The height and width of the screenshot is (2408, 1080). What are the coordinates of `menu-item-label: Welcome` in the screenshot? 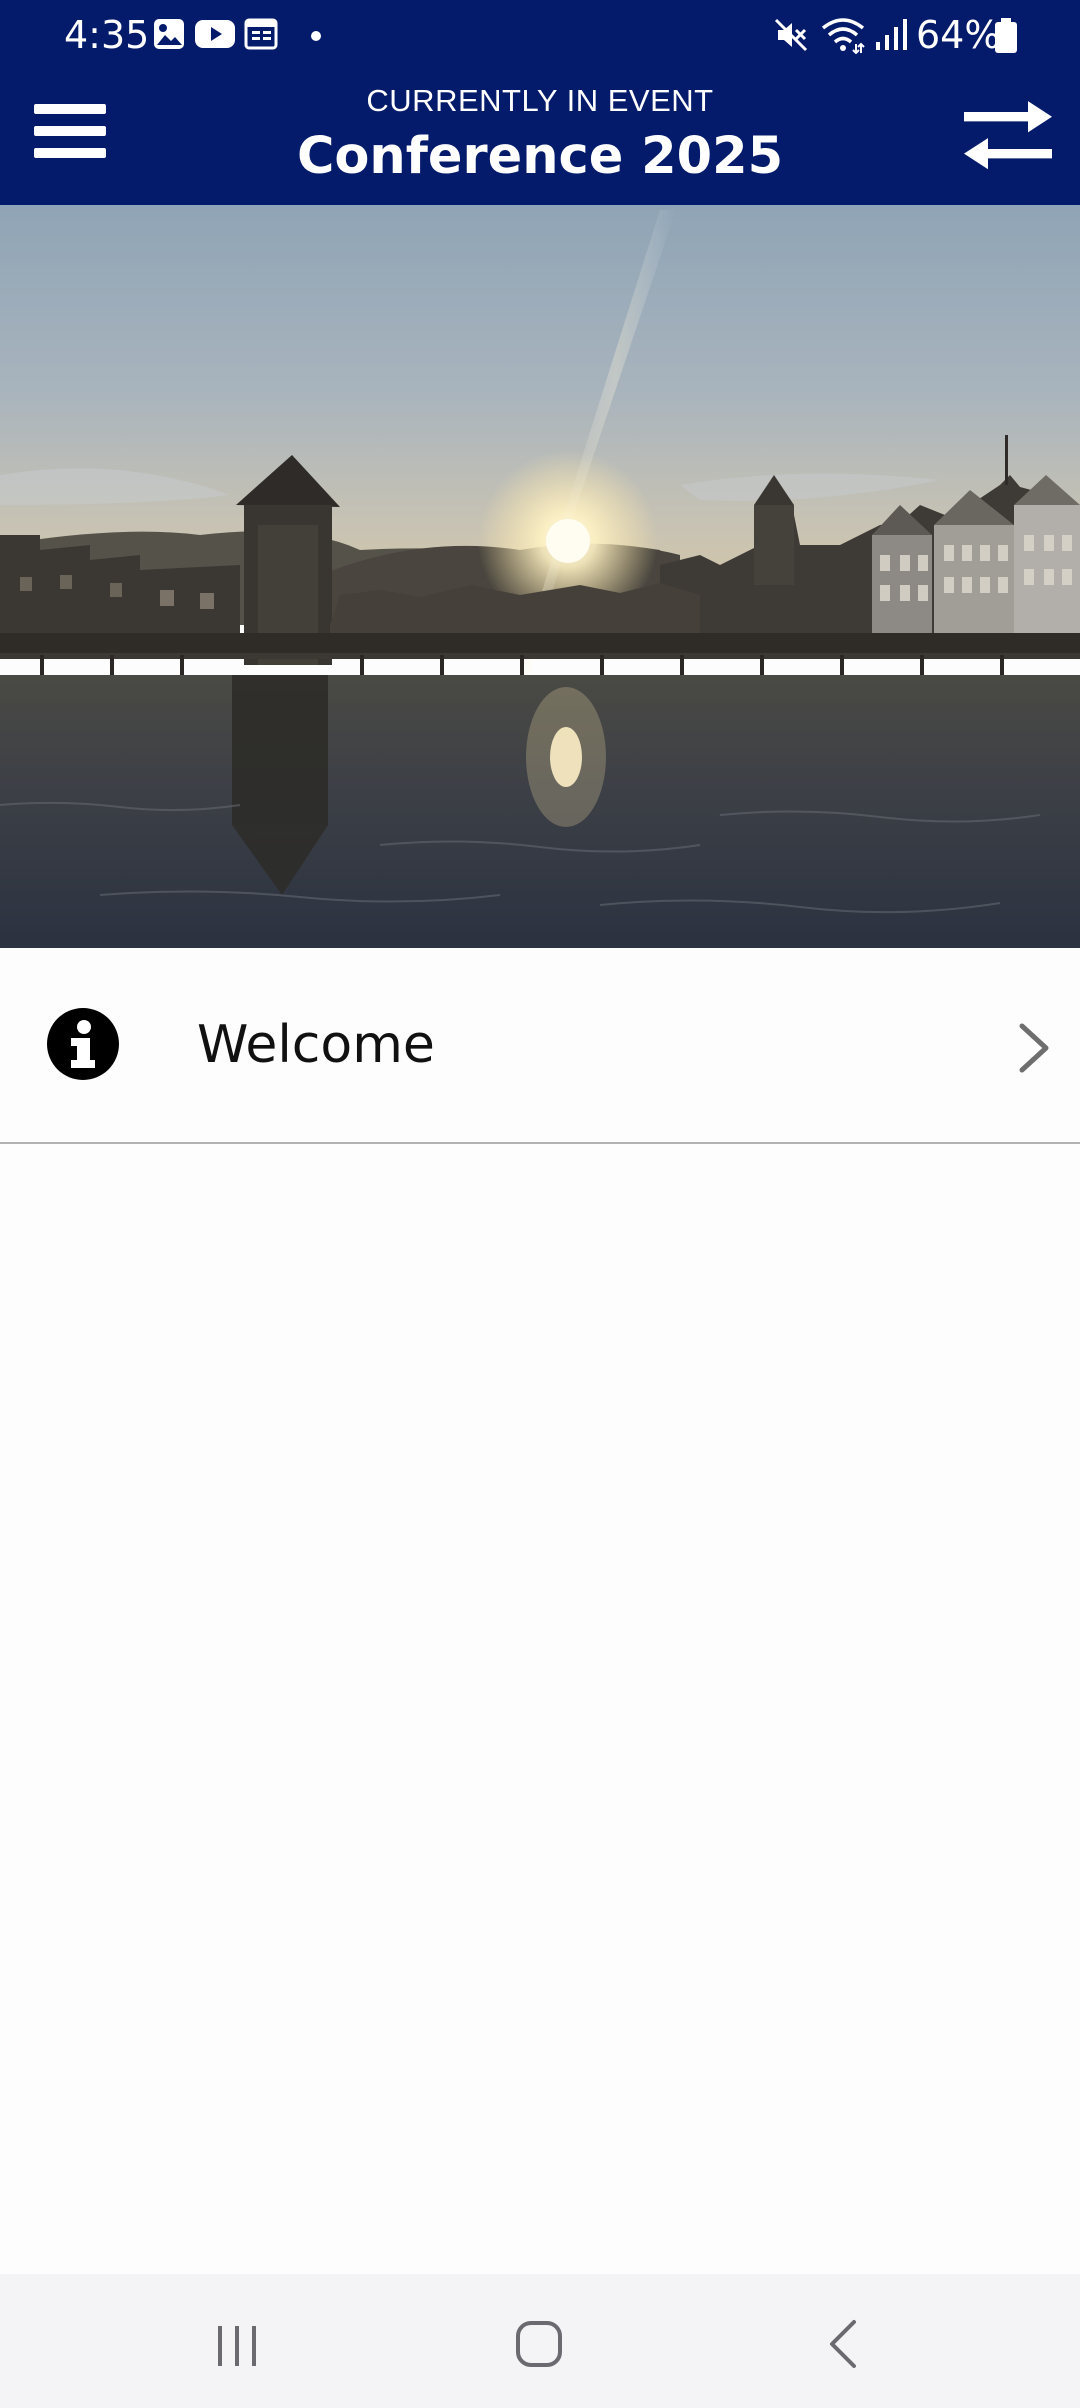 It's located at (316, 1045).